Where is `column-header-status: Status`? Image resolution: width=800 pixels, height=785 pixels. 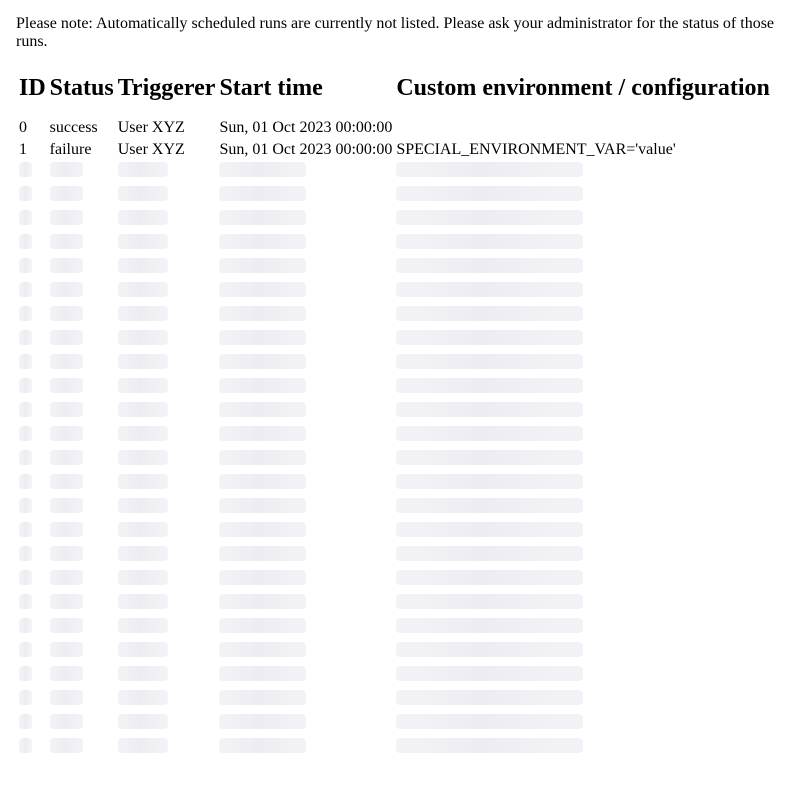
column-header-status: Status is located at coordinates (81, 88).